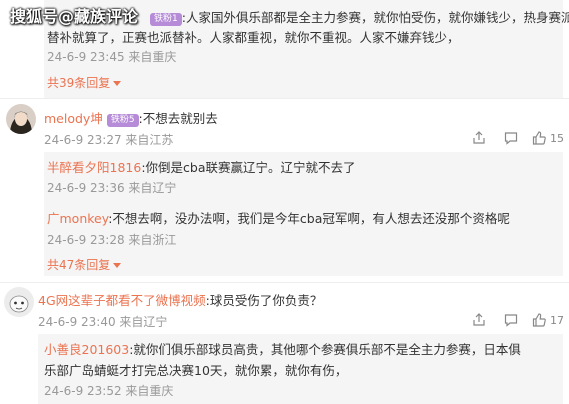 Image resolution: width=569 pixels, height=404 pixels. I want to click on username-link: 4G网这辈子都看不了微博视频, so click(122, 300).